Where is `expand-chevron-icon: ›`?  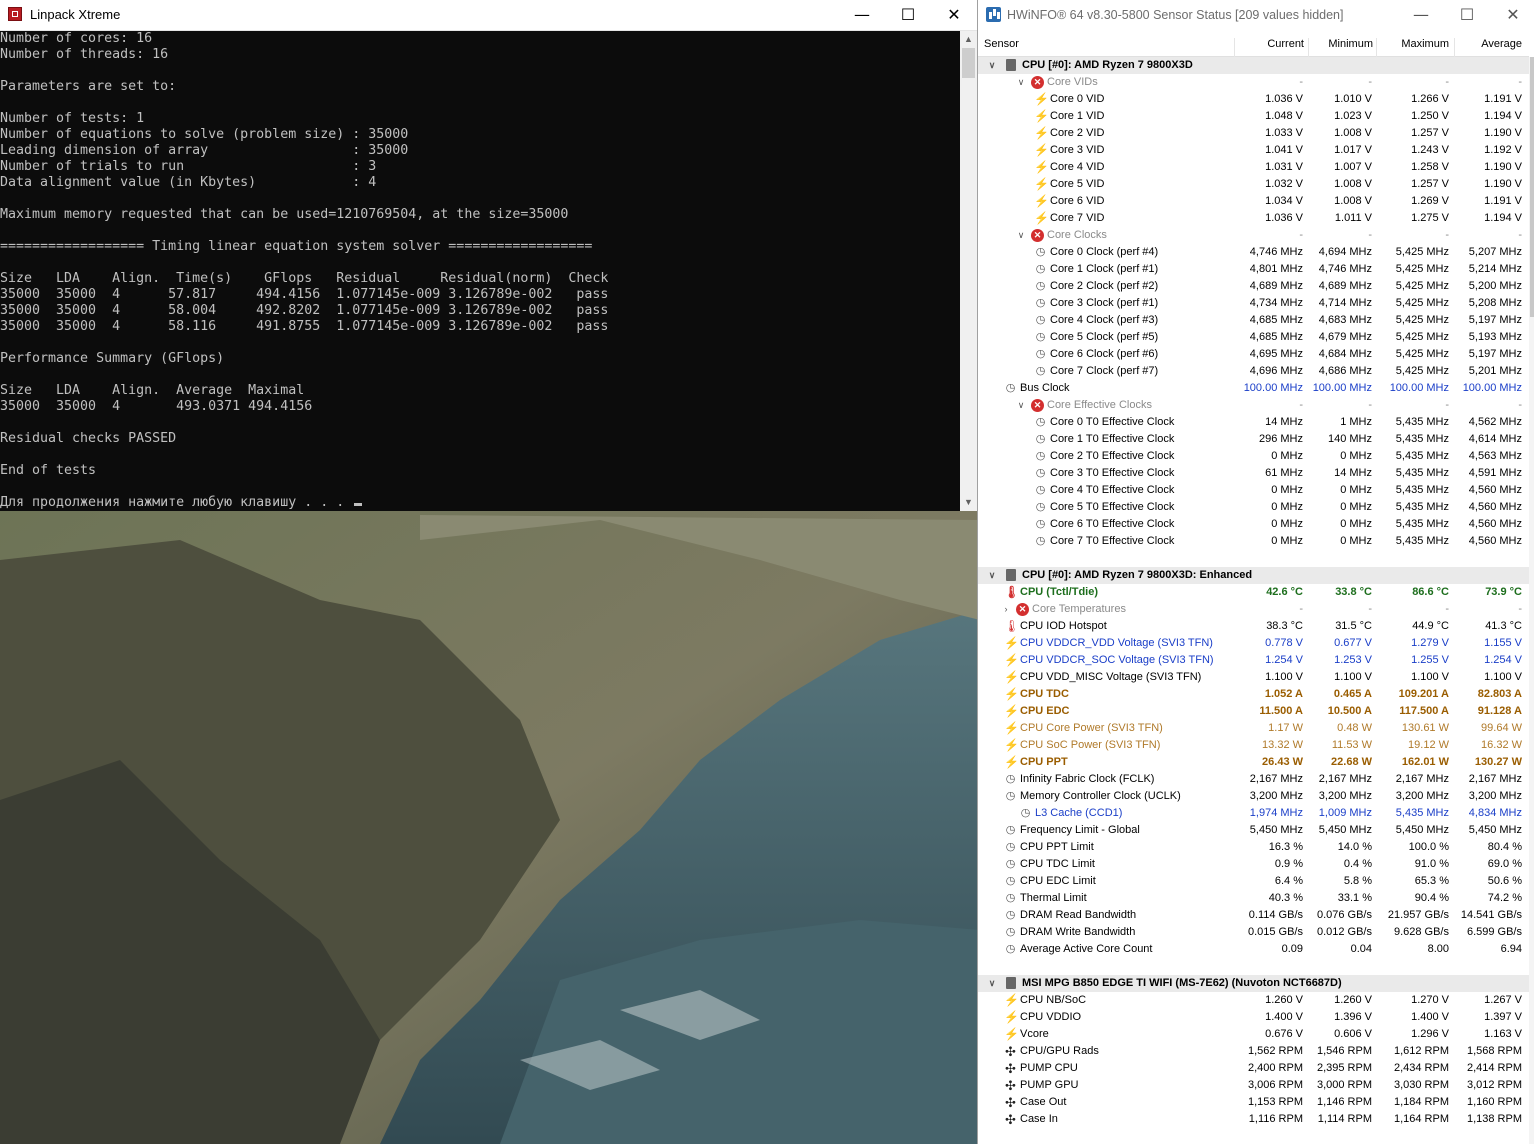
expand-chevron-icon: › is located at coordinates (1006, 609).